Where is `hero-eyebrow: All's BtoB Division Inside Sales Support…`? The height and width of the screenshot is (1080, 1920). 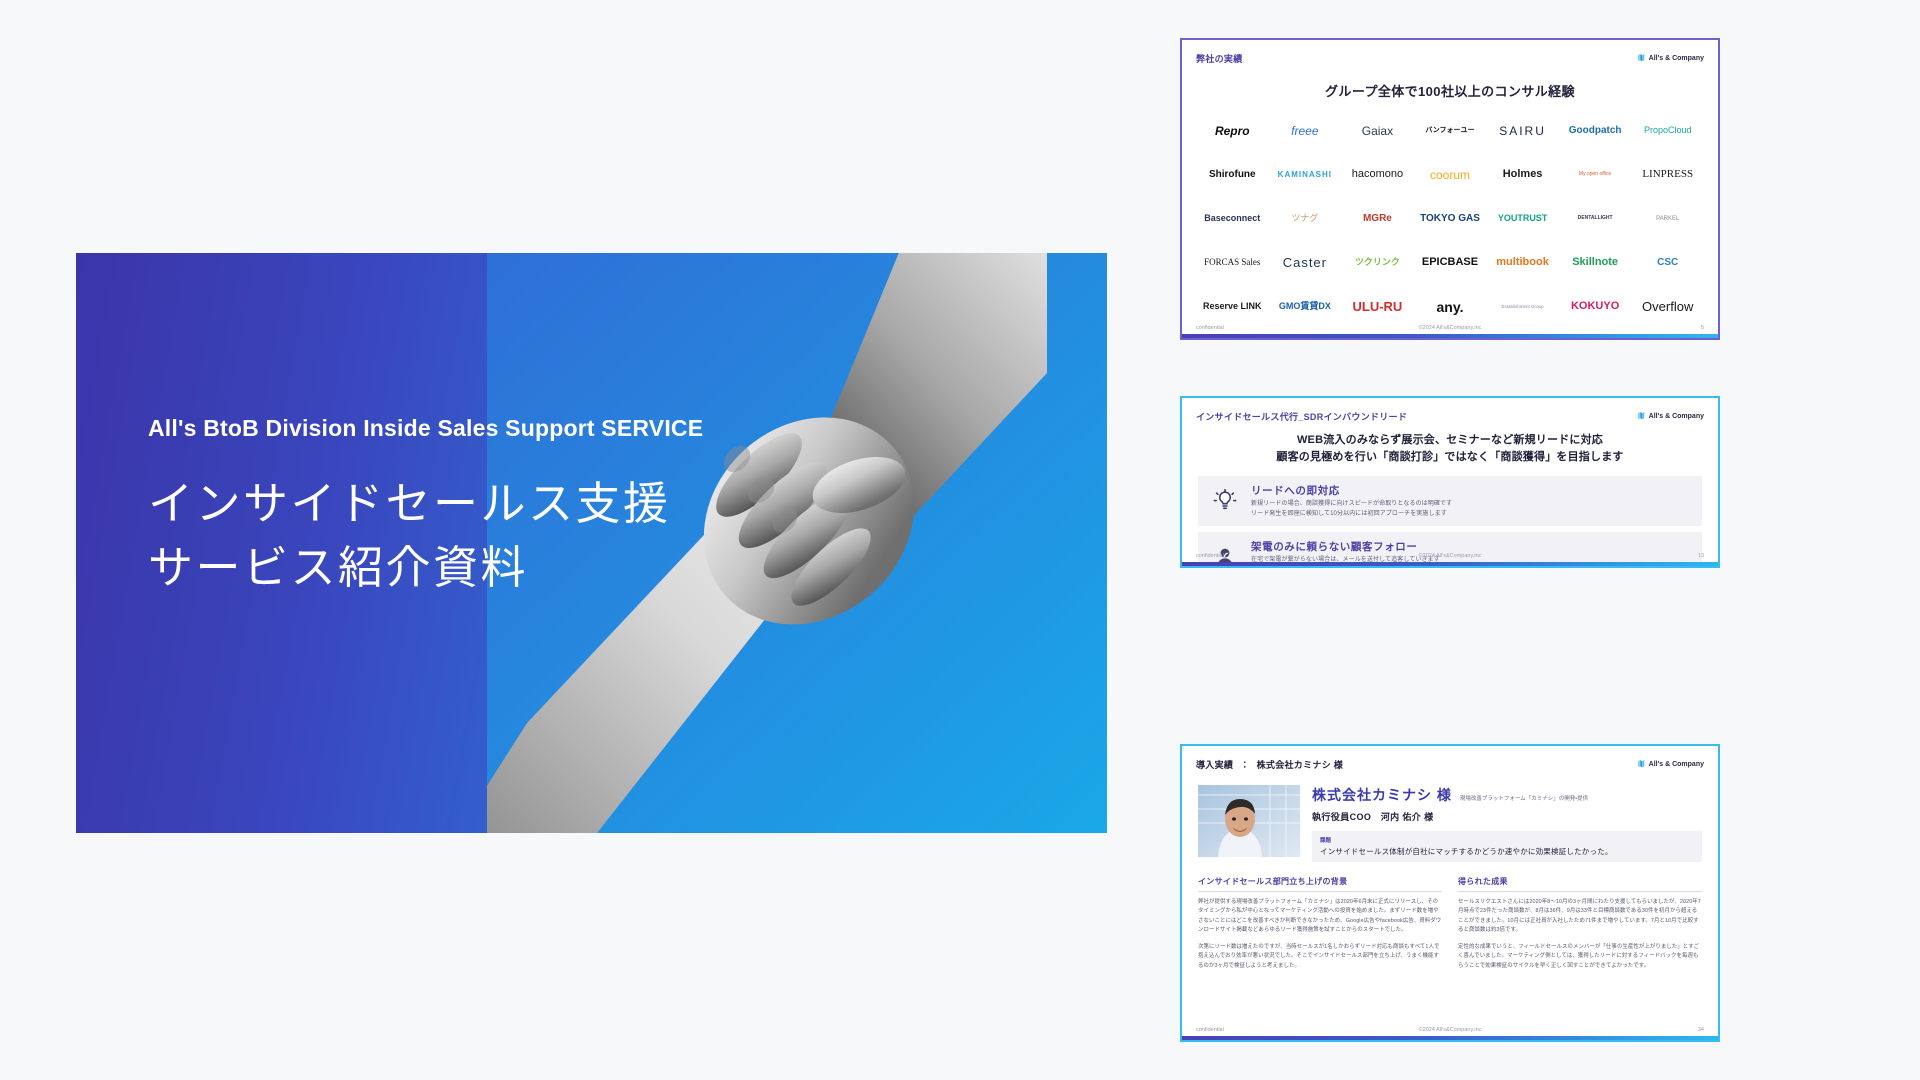
hero-eyebrow: All's BtoB Division Inside Sales Support… is located at coordinates (426, 428).